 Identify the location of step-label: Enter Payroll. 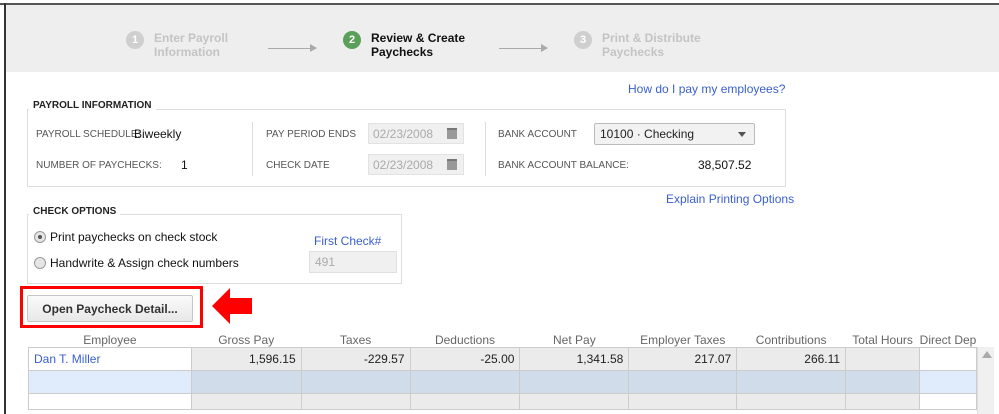
(191, 38).